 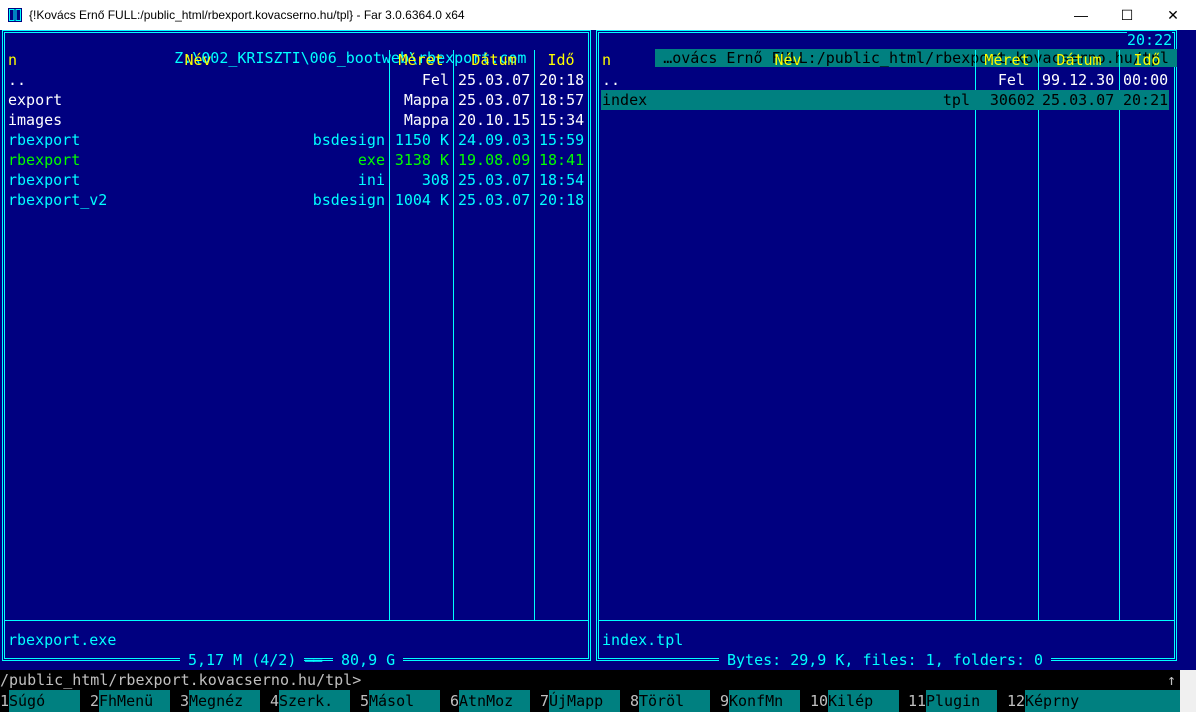 What do you see at coordinates (674, 701) in the screenshot?
I see `fkey-delete-button: Töröl` at bounding box center [674, 701].